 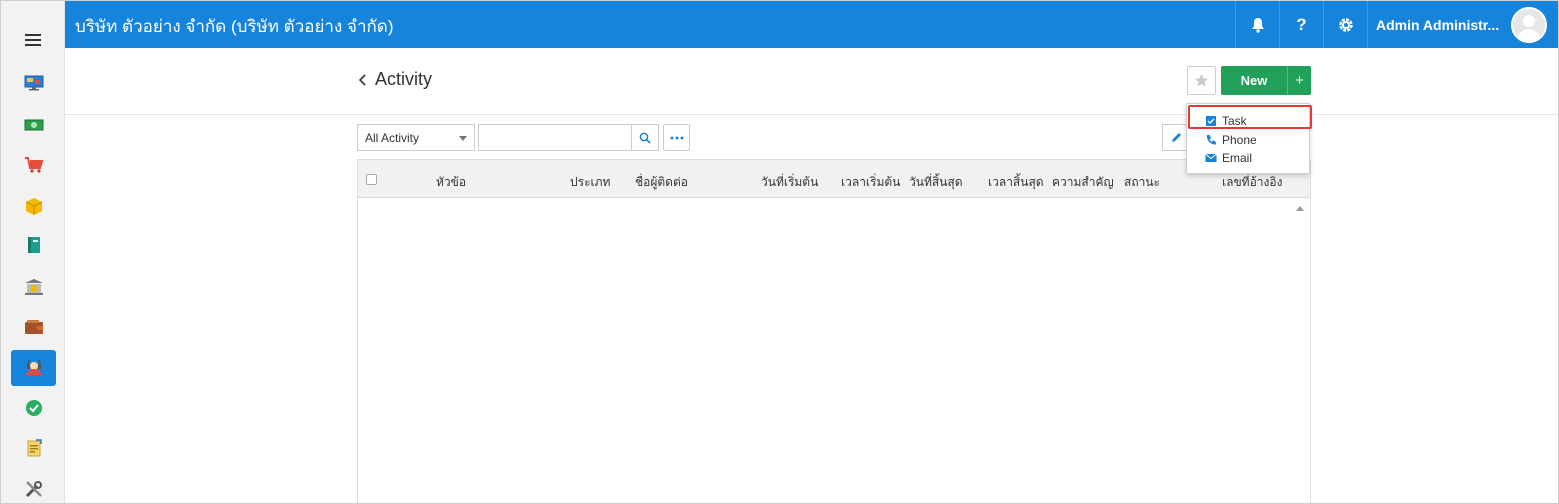 I want to click on monitor-icon, so click(x=33, y=83).